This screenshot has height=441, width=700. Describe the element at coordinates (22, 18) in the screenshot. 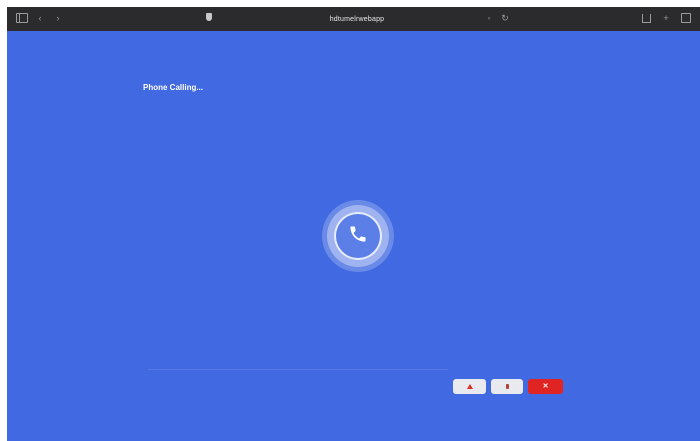

I see `sidebar-icon` at that location.